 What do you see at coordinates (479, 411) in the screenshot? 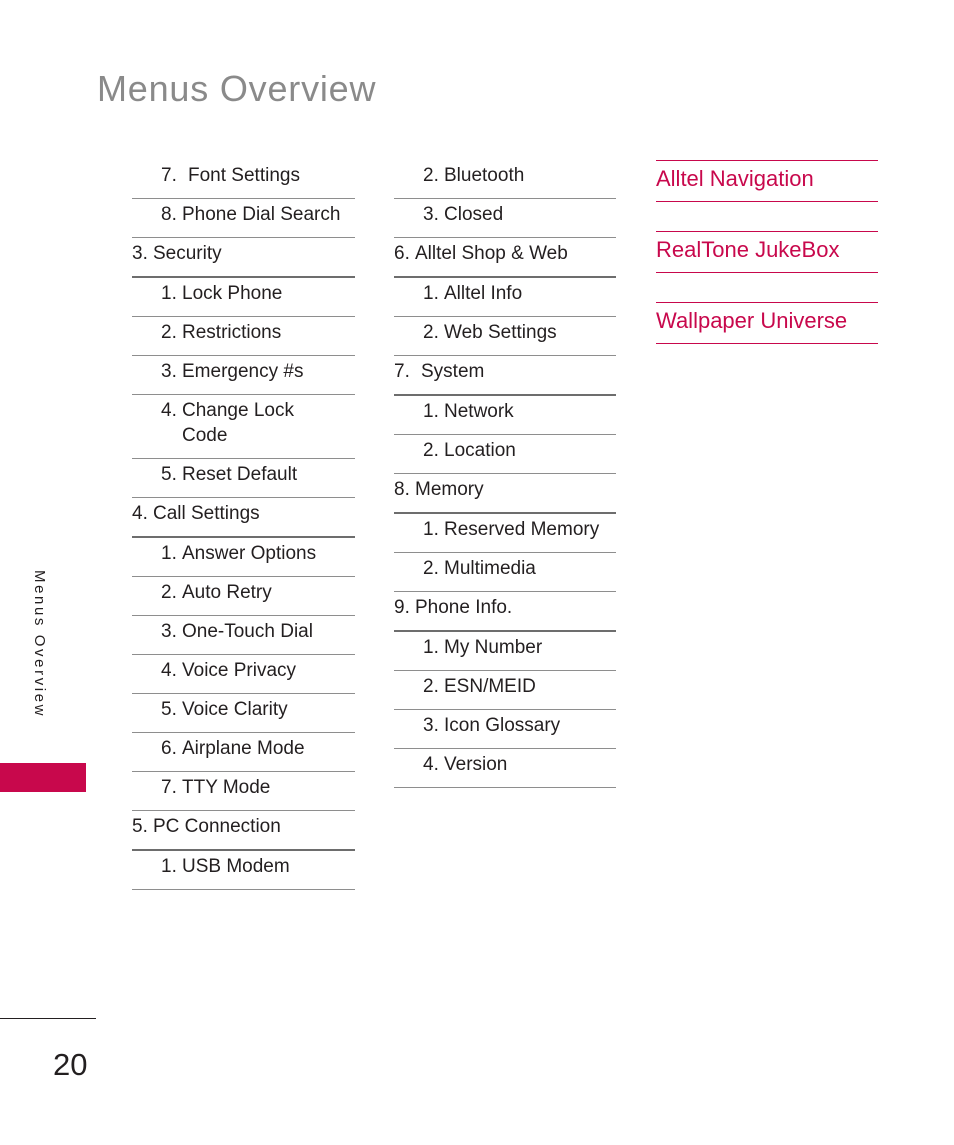
I see `menu-item-label: Network` at bounding box center [479, 411].